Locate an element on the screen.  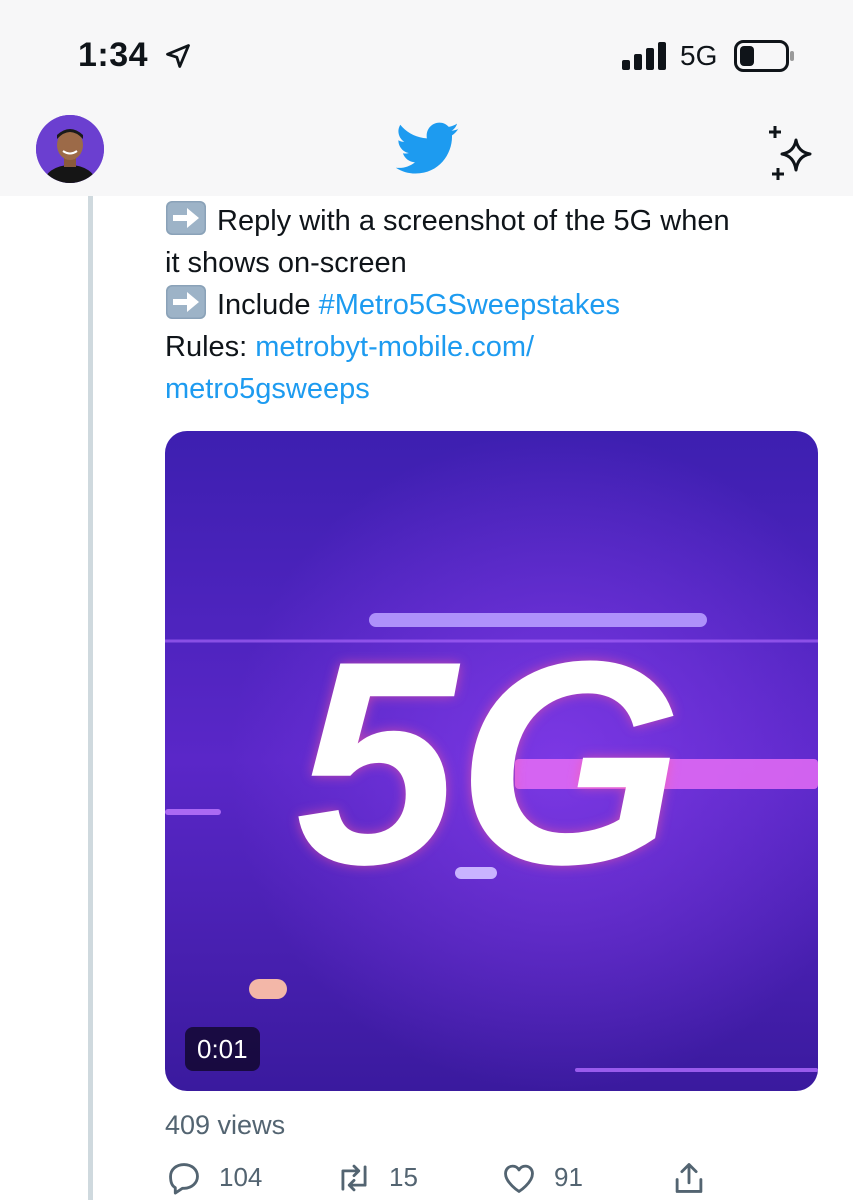
sparkle-icon is located at coordinates (792, 154).